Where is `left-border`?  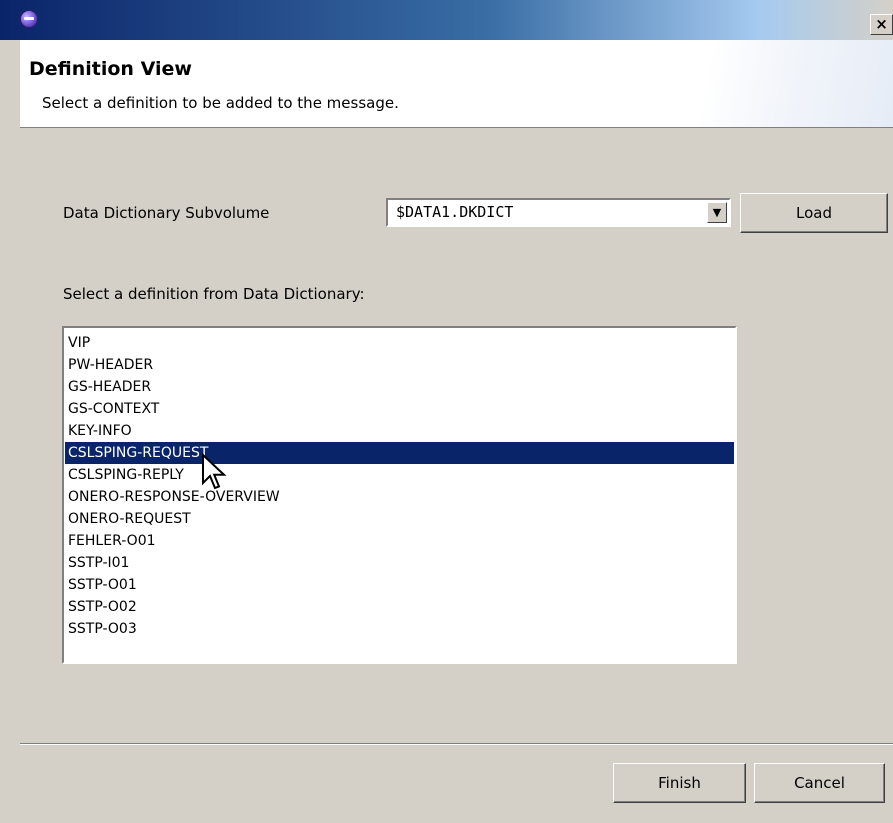
left-border is located at coordinates (10, 431).